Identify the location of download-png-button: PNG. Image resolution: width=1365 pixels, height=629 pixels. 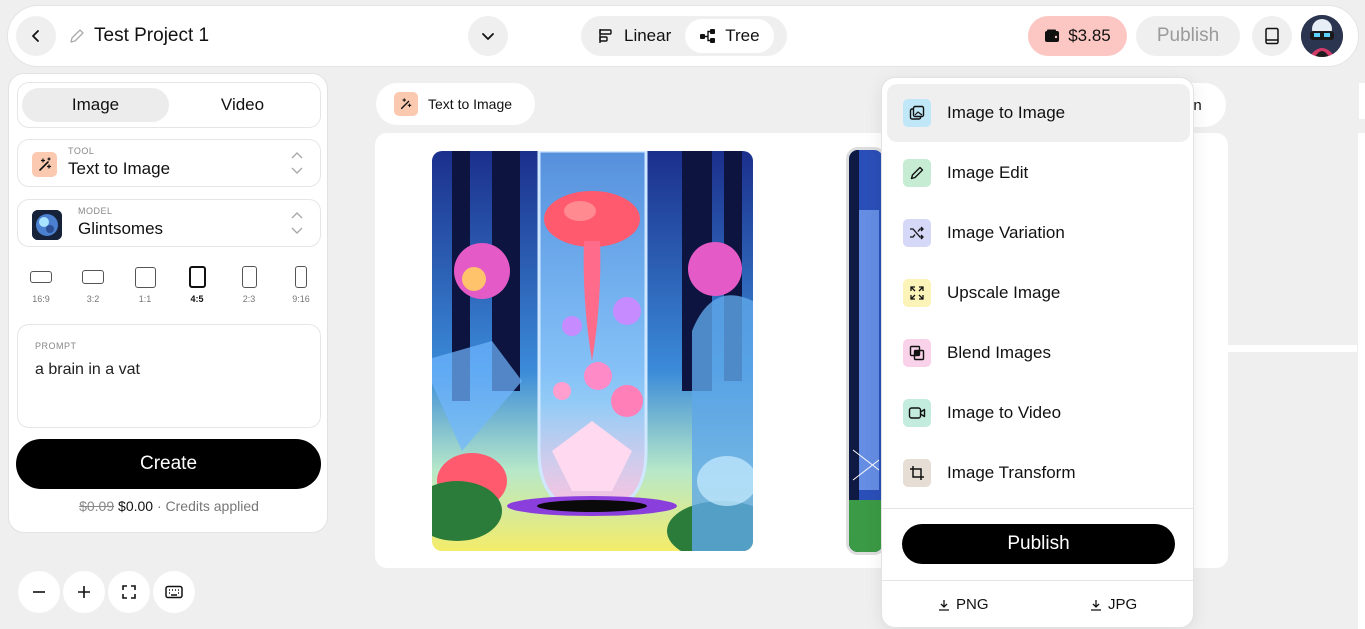
(963, 604).